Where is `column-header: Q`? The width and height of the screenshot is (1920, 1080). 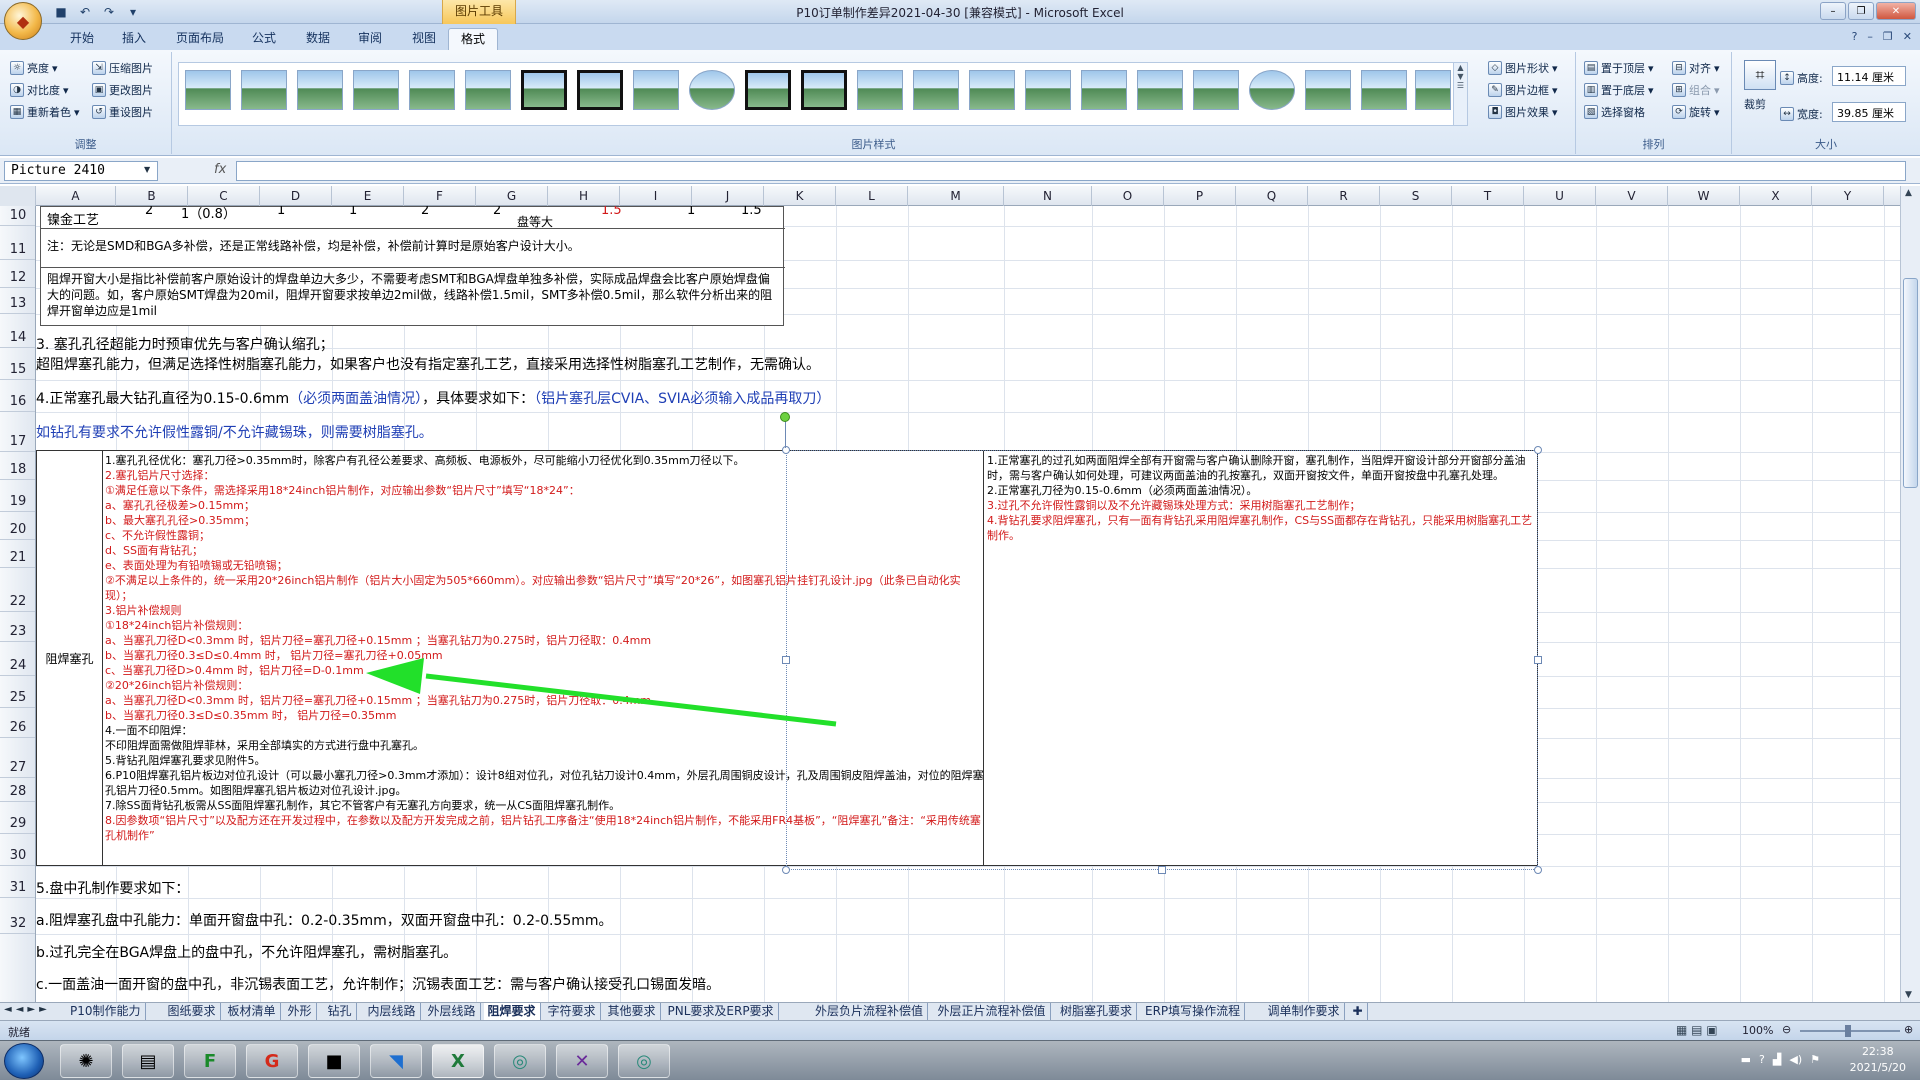
column-header: Q is located at coordinates (1272, 196).